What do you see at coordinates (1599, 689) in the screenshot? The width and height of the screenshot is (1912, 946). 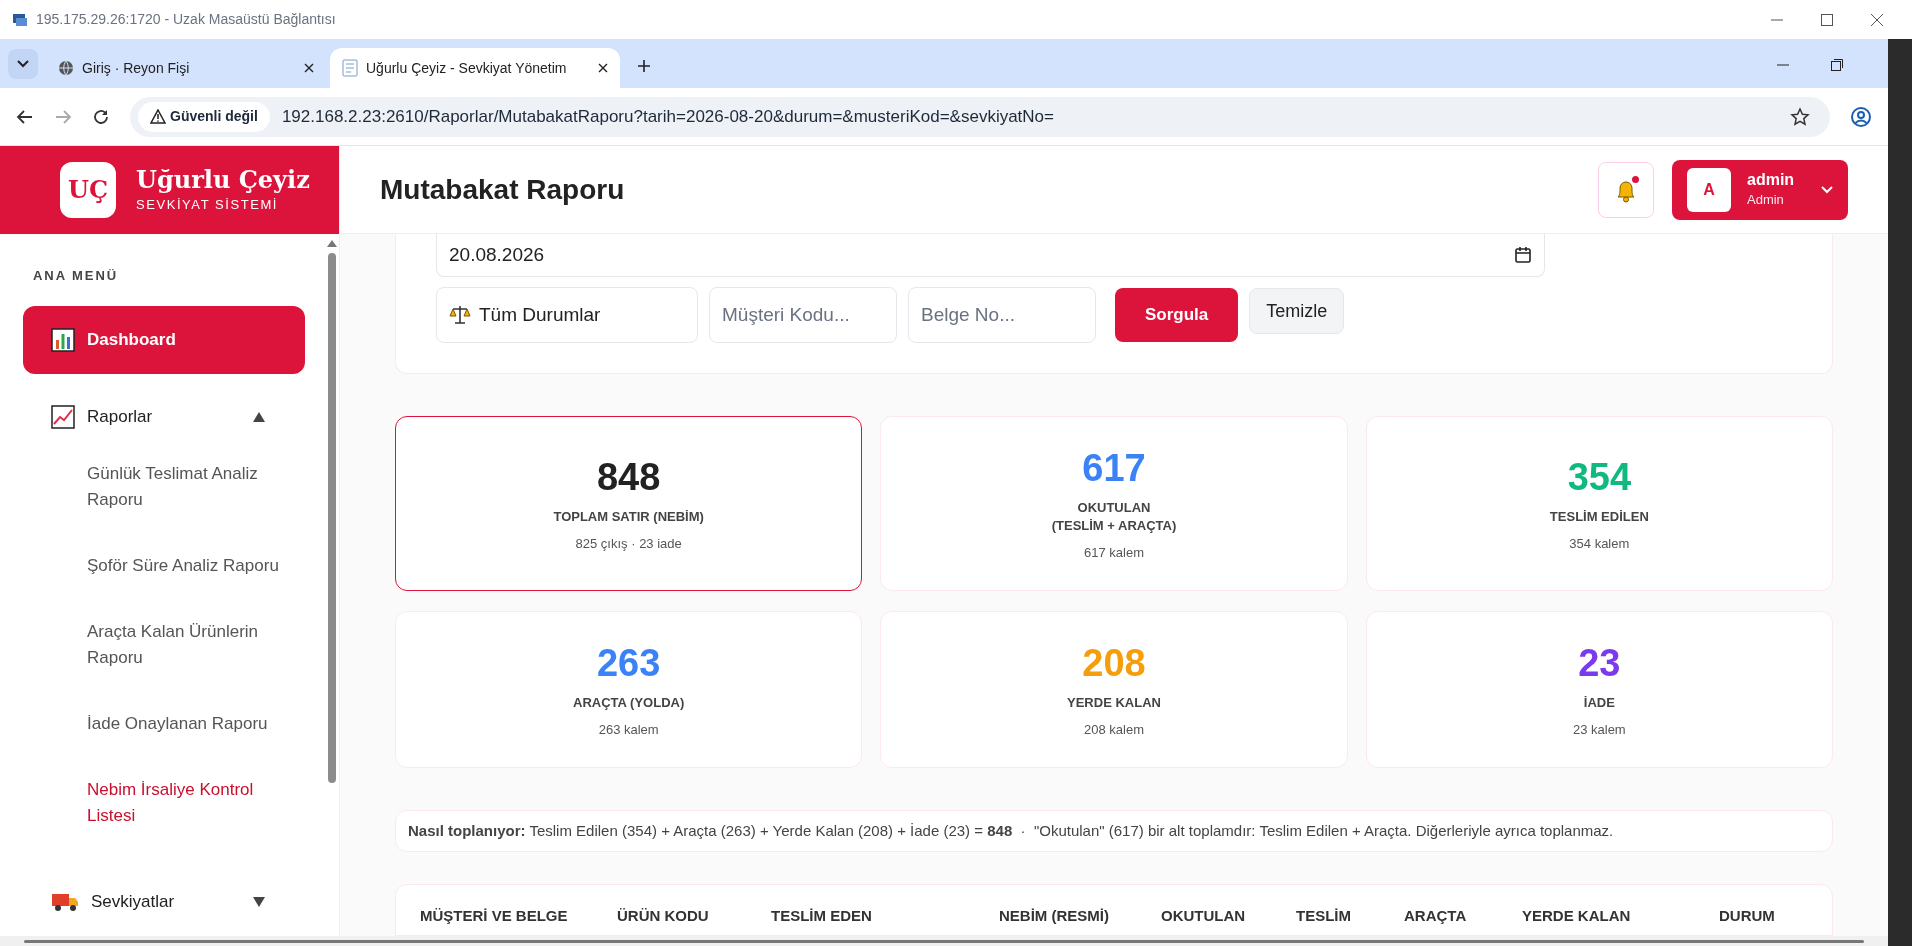 I see `stat-card: 23 İADE 23 kalem` at bounding box center [1599, 689].